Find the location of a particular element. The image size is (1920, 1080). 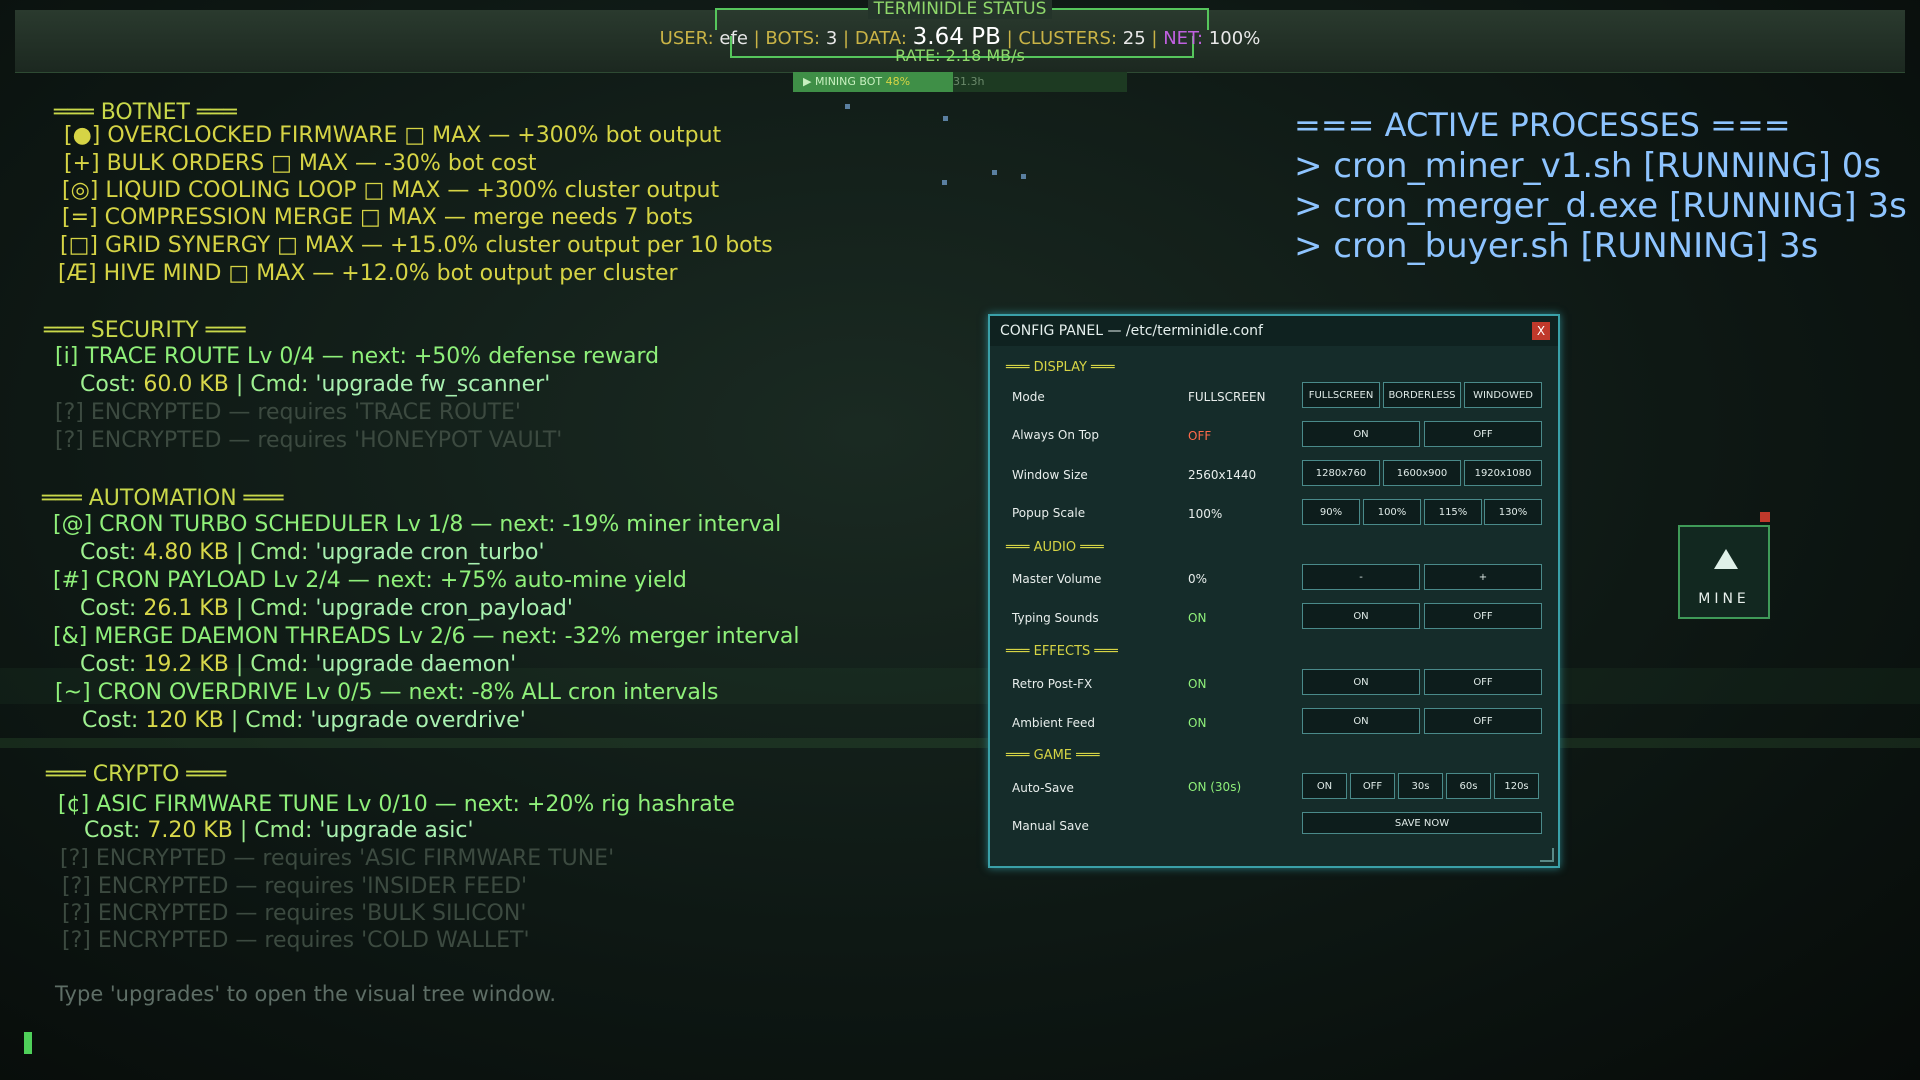

process-item: > cron_miner_v1.sh [RUNNING] 0s is located at coordinates (1588, 166).